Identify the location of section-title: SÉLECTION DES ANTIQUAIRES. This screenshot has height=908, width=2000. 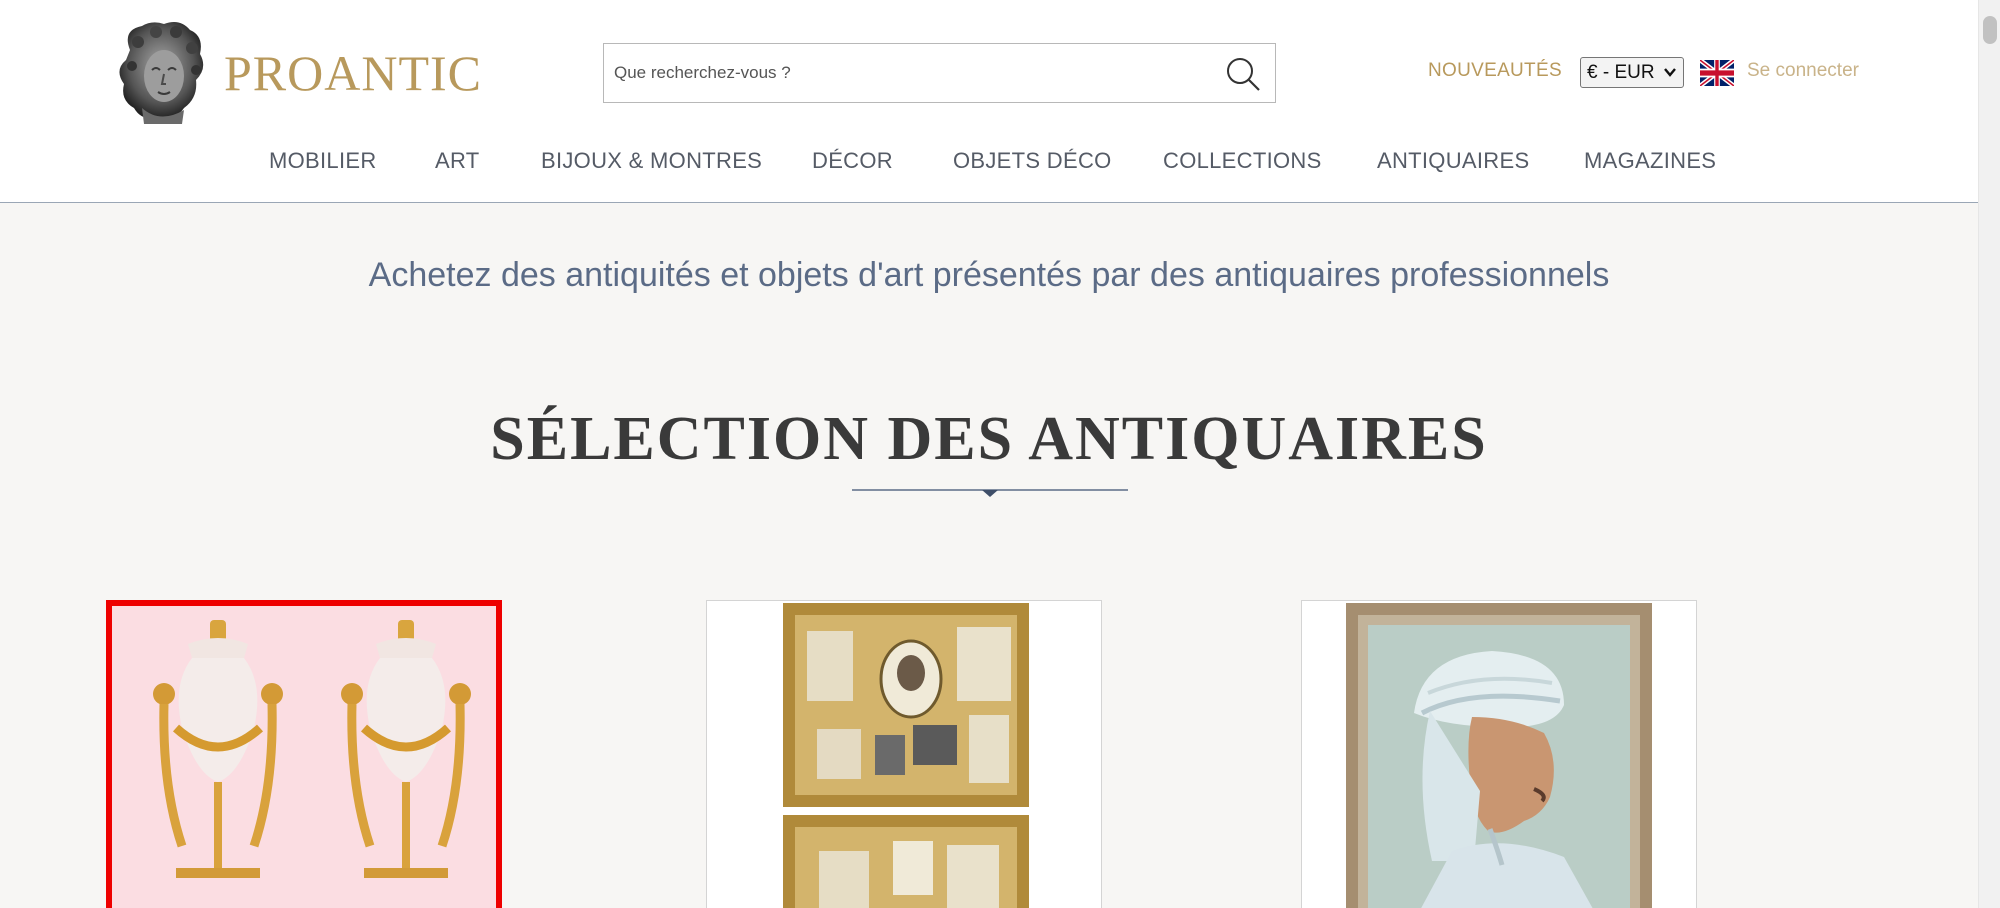
(989, 439).